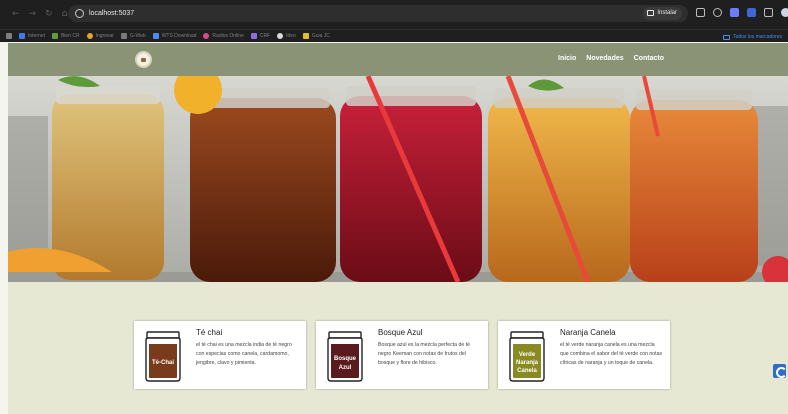 The image size is (788, 414). I want to click on tea-jar-image: Bosque Azul, so click(345, 356).